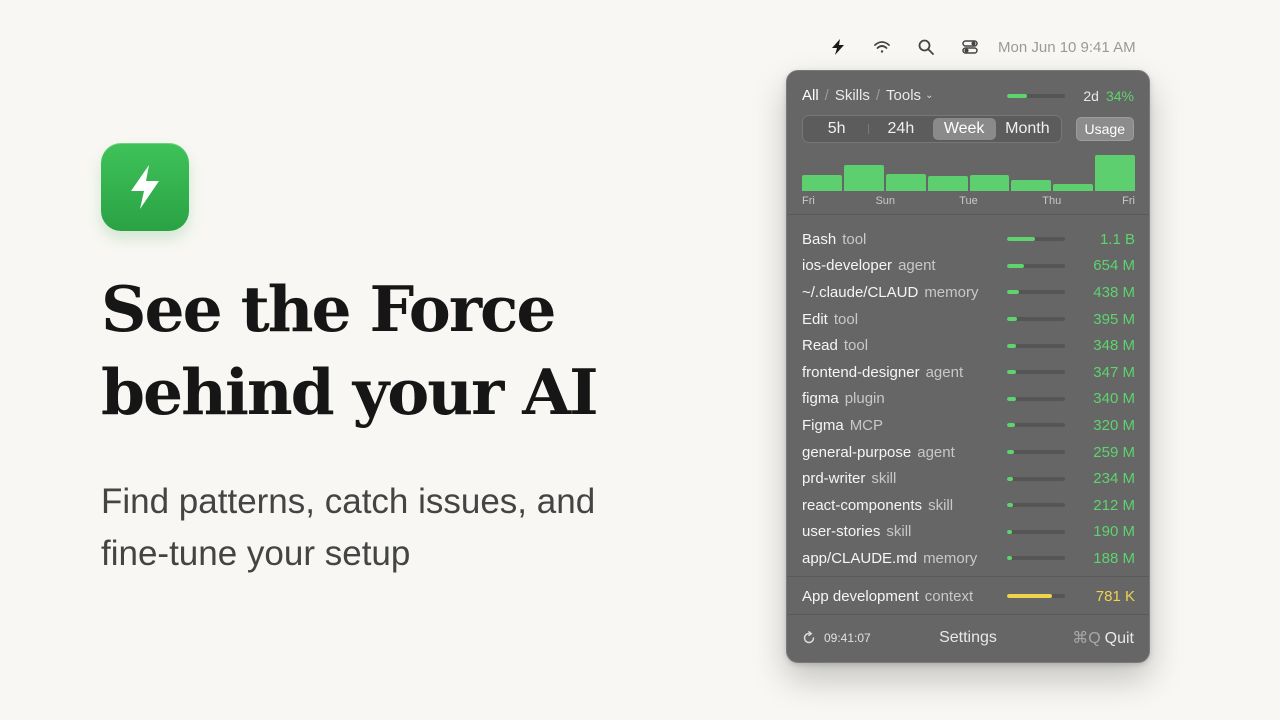  I want to click on range-24h: 24h, so click(900, 129).